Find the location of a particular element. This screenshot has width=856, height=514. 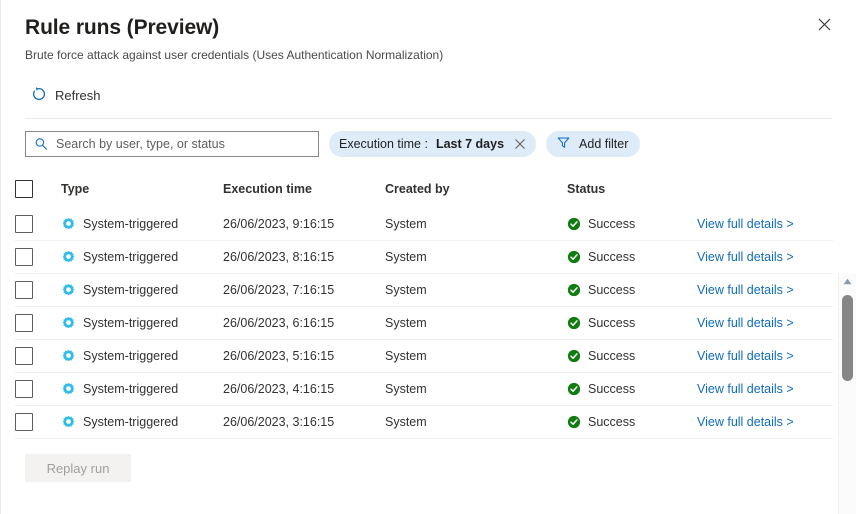

column-header-type: Type is located at coordinates (142, 189).